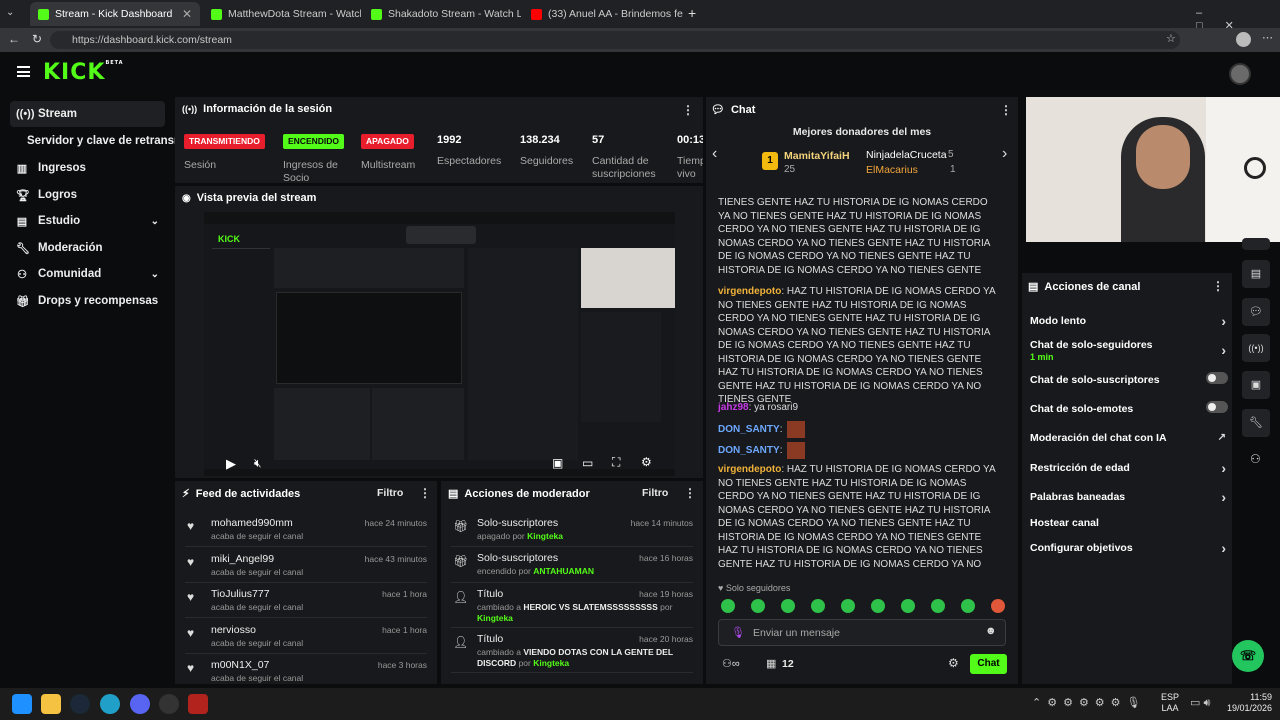 The image size is (1280, 720). What do you see at coordinates (1240, 74) in the screenshot?
I see `user-avatar` at bounding box center [1240, 74].